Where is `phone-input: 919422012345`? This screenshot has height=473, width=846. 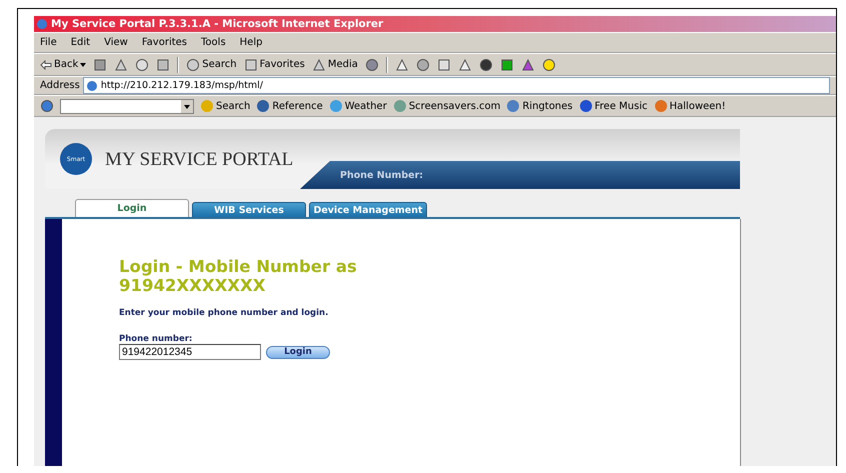
phone-input: 919422012345 is located at coordinates (190, 352).